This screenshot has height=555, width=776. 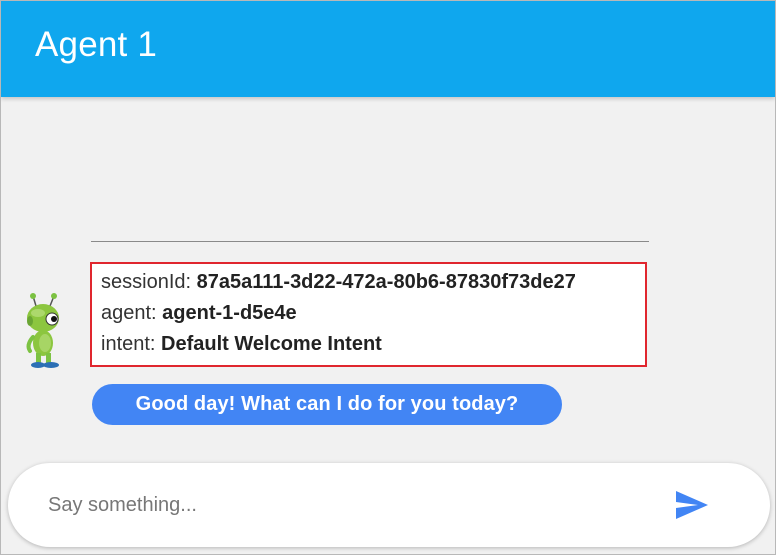 I want to click on agent-row: agent: agent-1-d5e4e, so click(x=199, y=313).